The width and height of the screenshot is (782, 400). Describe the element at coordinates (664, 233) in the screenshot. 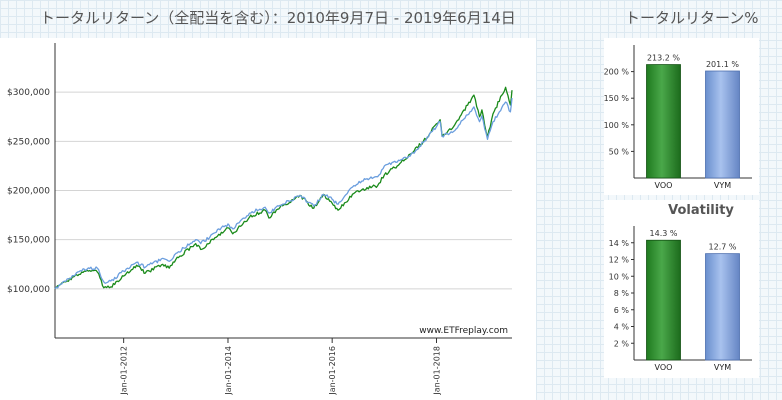

I see `volatility-data-label: 14.3 %` at that location.